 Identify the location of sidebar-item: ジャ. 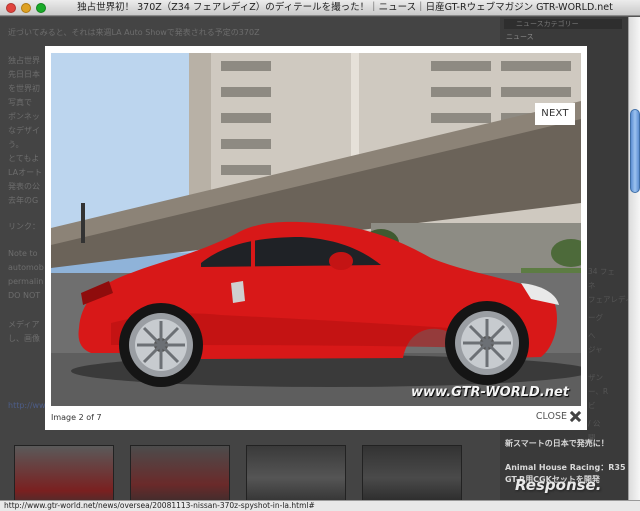
(595, 349).